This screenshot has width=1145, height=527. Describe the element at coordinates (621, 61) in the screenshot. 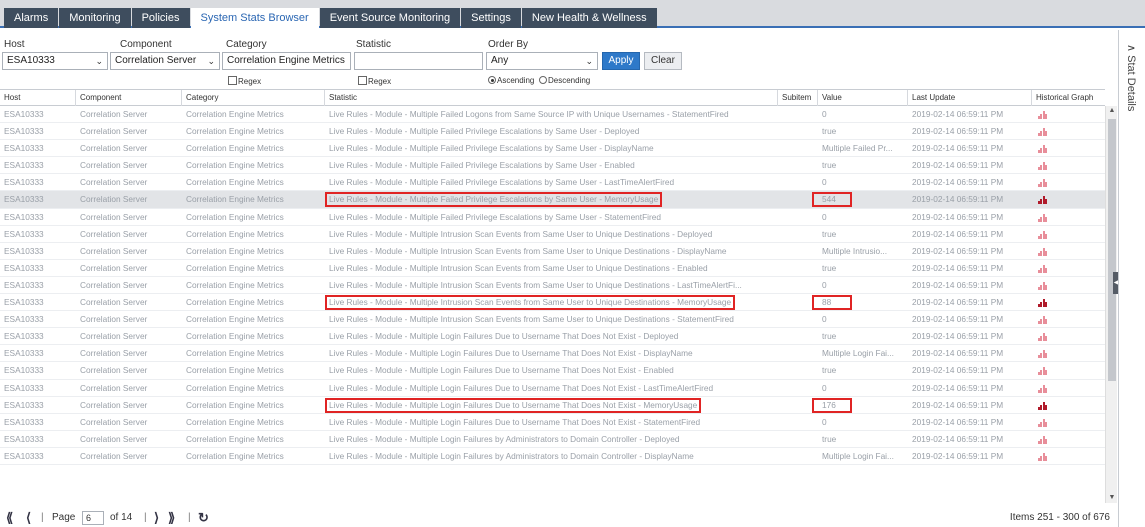

I see `apply-button: Apply` at that location.